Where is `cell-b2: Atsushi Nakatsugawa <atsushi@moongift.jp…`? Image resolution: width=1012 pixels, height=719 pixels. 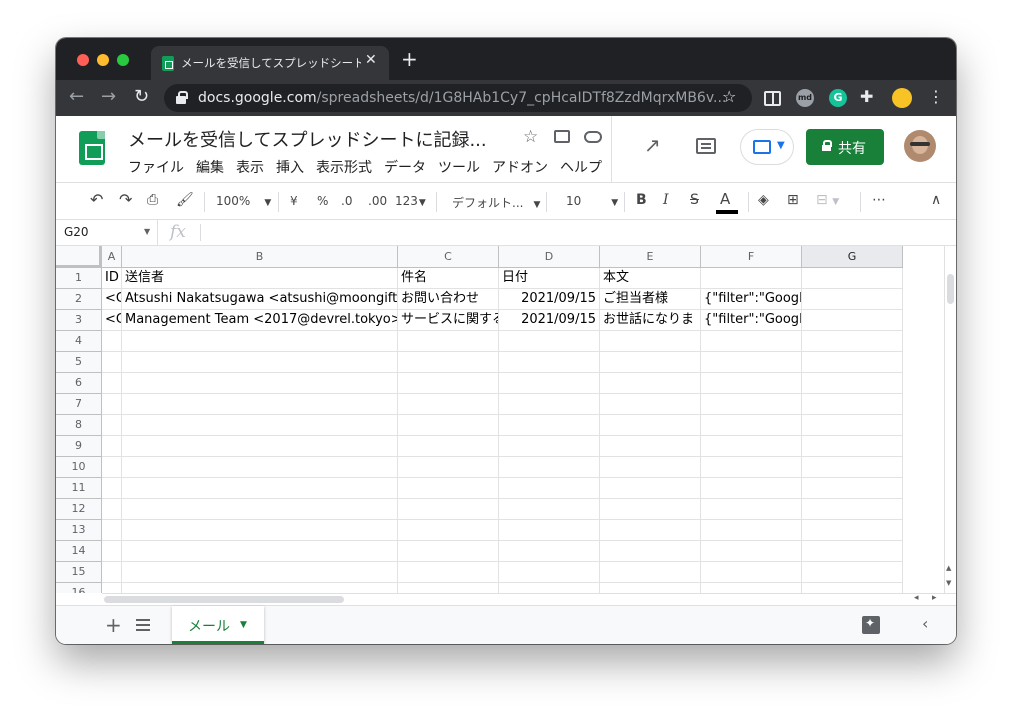
cell-b2: Atsushi Nakatsugawa <atsushi@moongift.jp… is located at coordinates (260, 299).